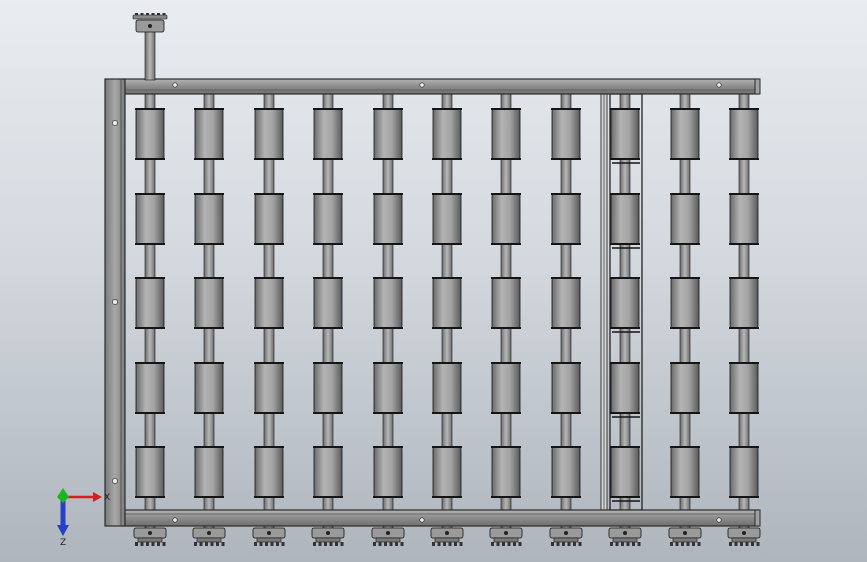 The image size is (867, 562). I want to click on z-axis-label: Z, so click(63, 543).